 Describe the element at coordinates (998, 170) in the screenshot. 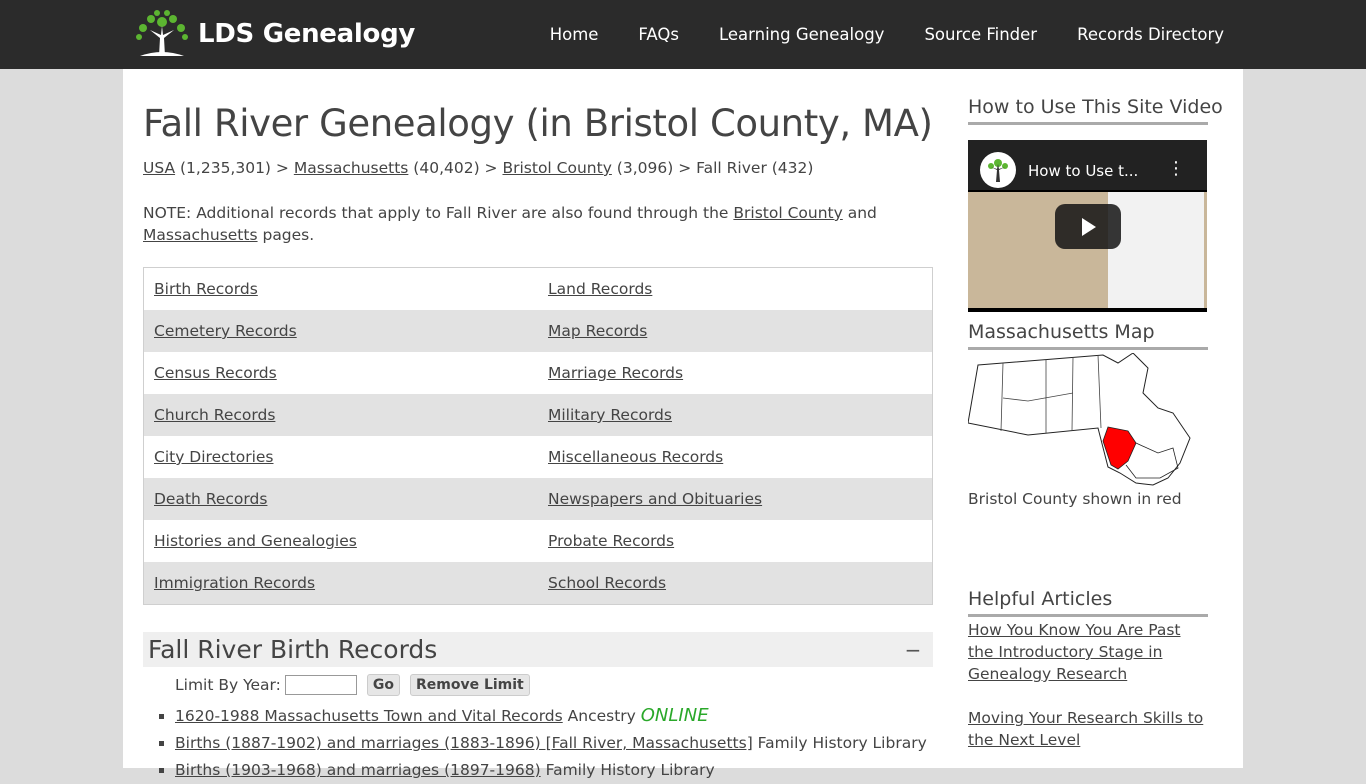

I see `channel-logo-icon` at that location.